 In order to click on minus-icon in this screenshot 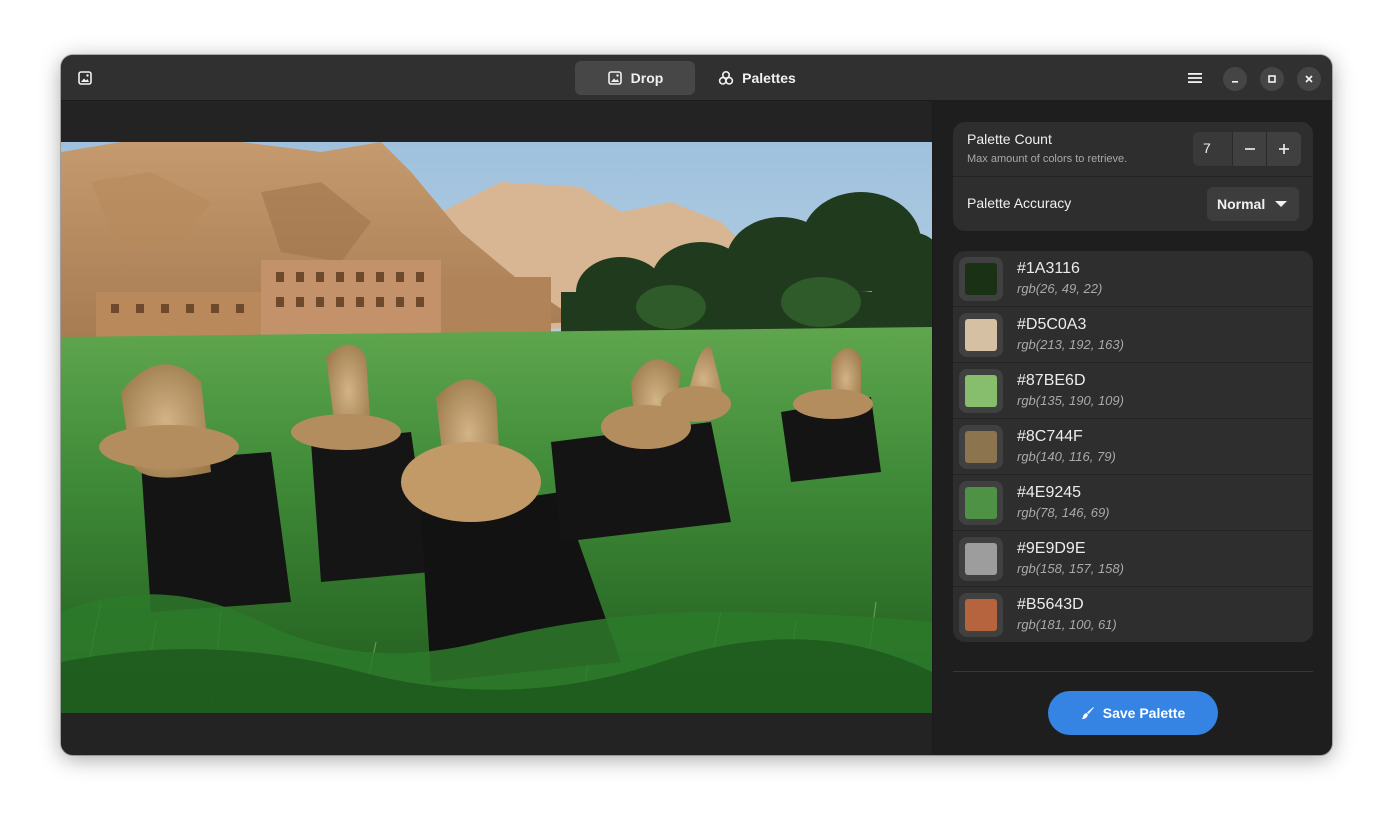, I will do `click(1249, 149)`.